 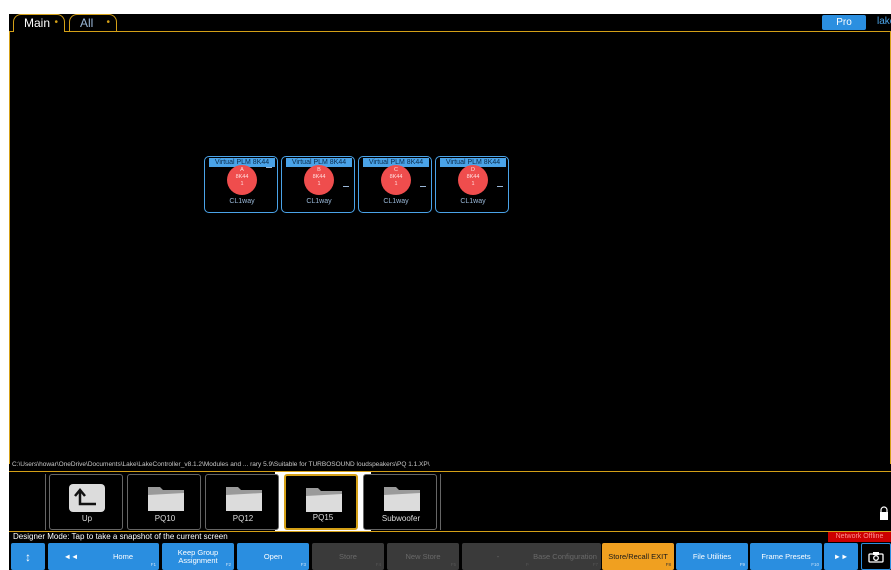 I want to click on tab-all: All •, so click(x=93, y=23).